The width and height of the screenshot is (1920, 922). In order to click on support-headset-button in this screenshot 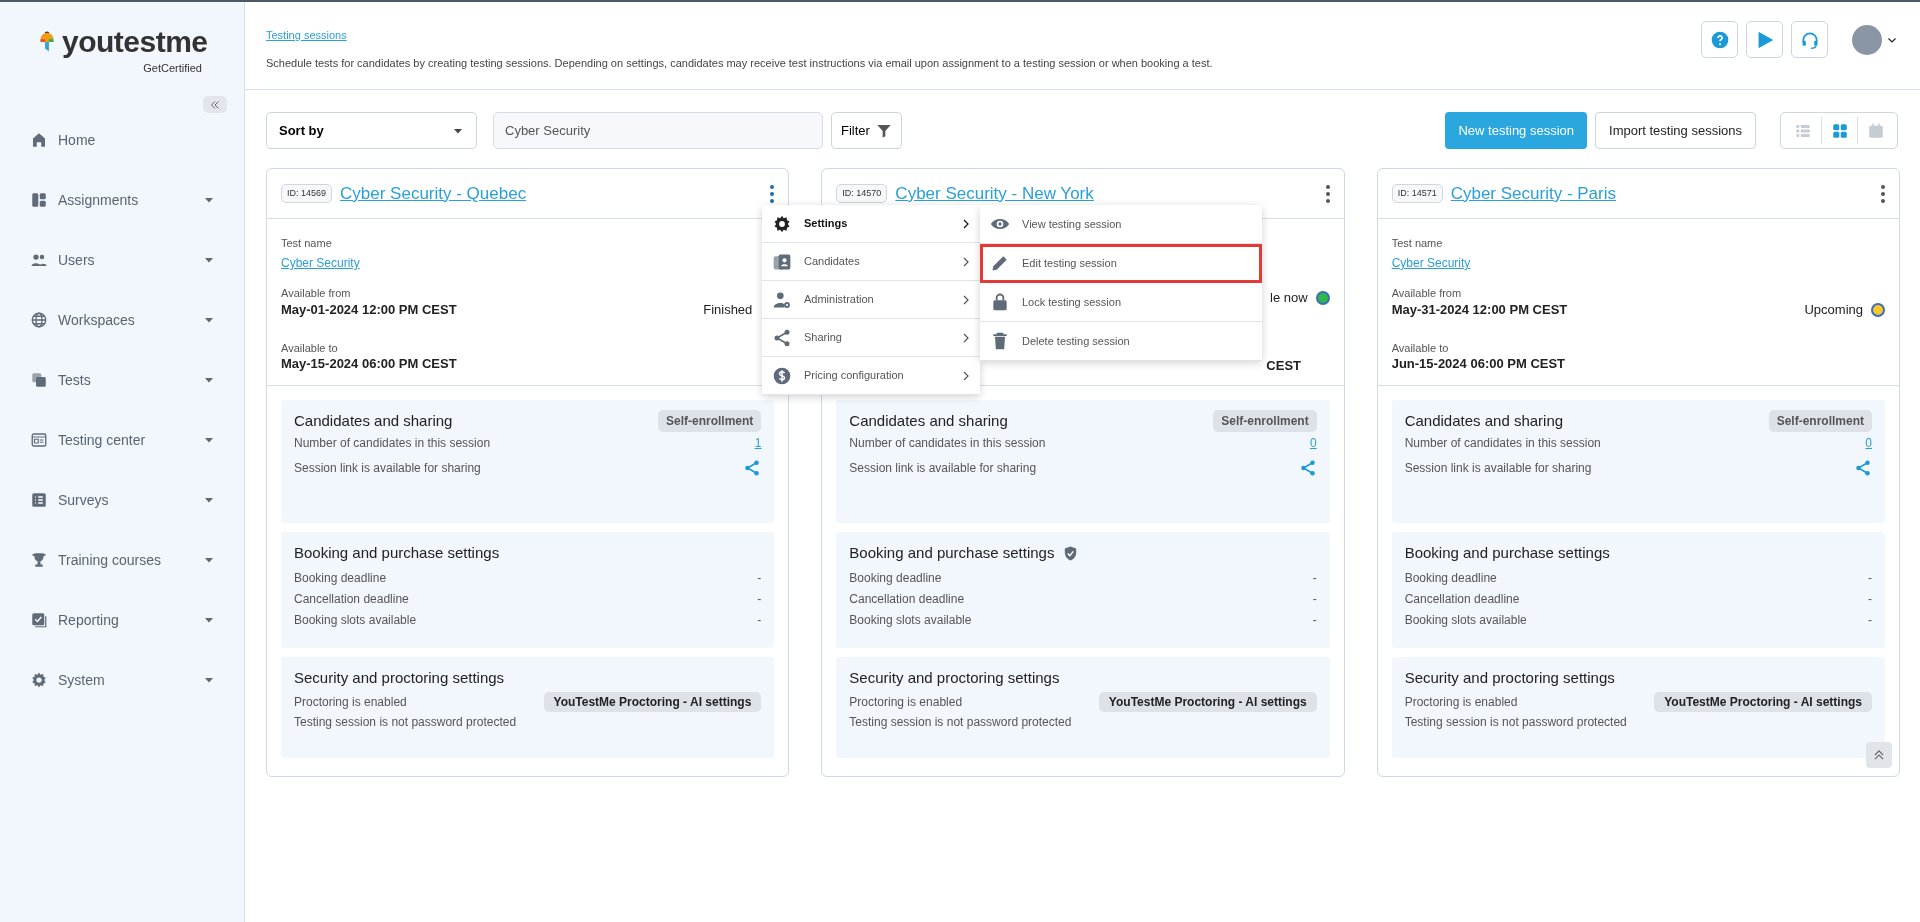, I will do `click(1809, 39)`.